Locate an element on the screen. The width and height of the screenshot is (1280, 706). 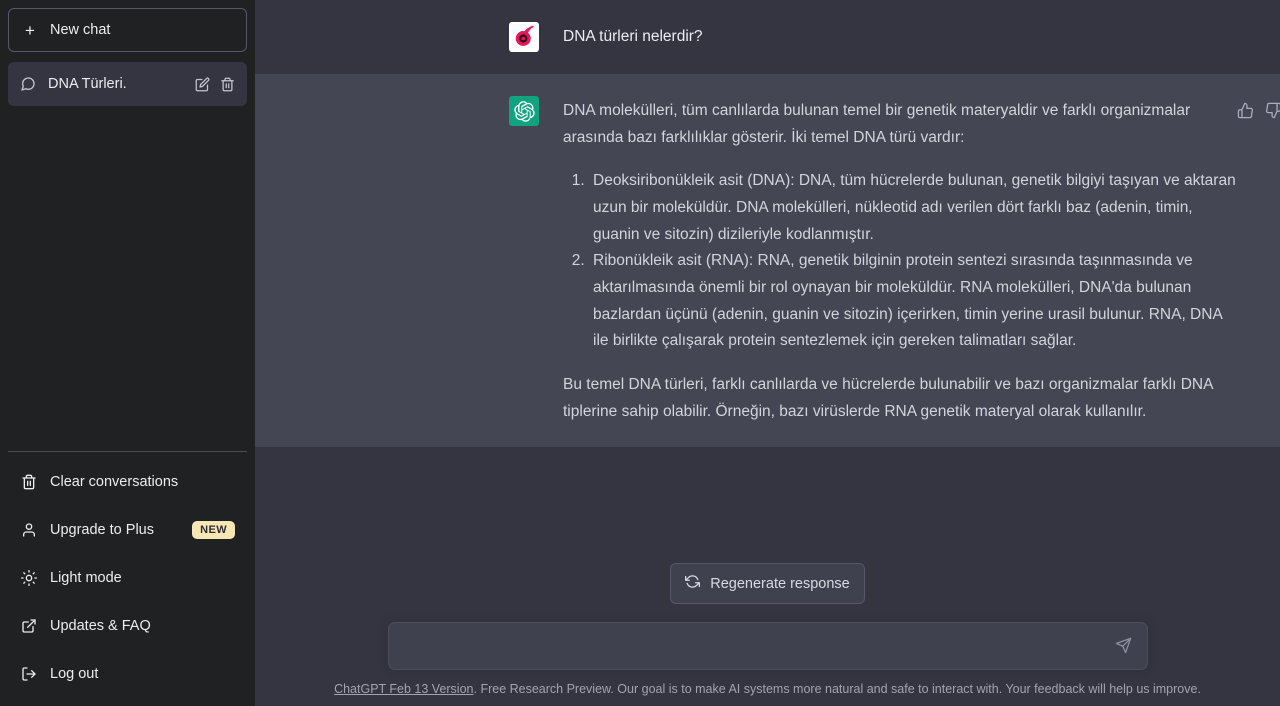
regenerate-response-button: Regenerate response is located at coordinates (767, 583).